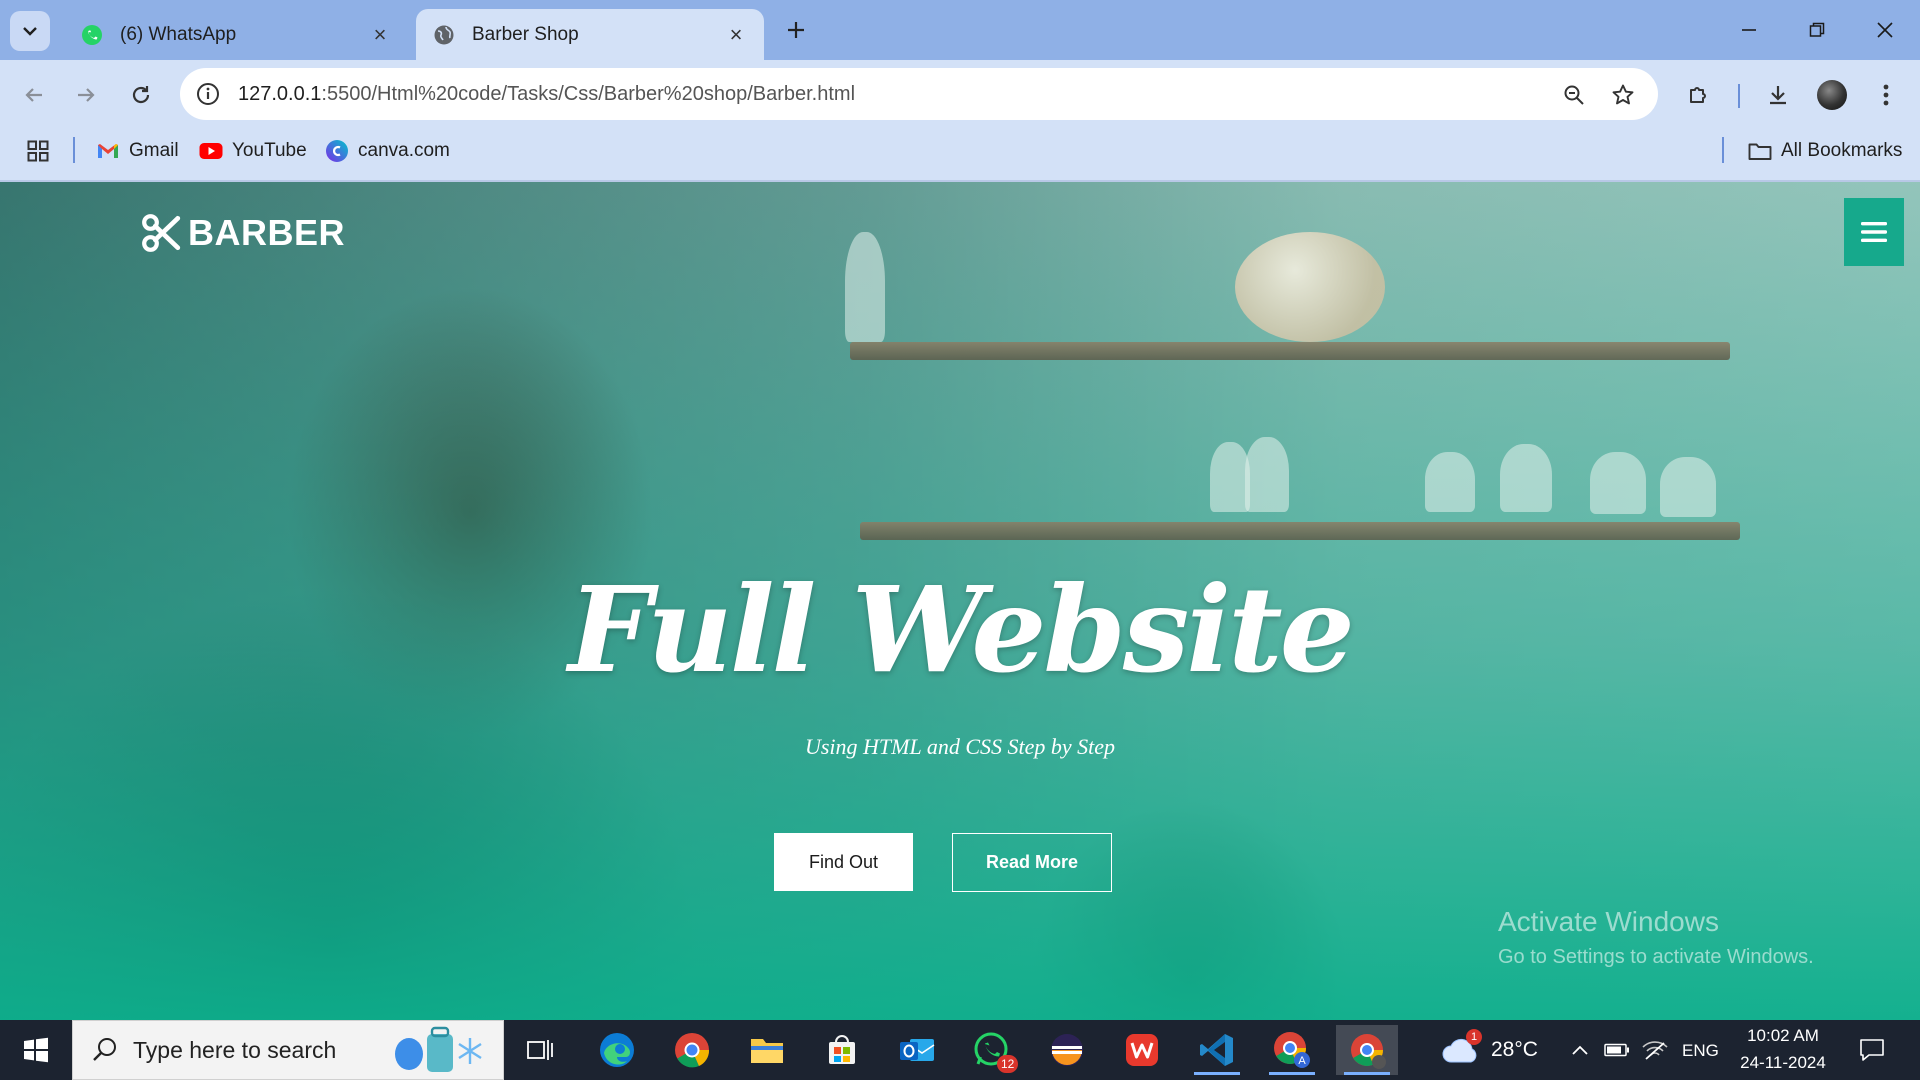 This screenshot has height=1080, width=1920. Describe the element at coordinates (92, 35) in the screenshot. I see `whatsapp-icon` at that location.